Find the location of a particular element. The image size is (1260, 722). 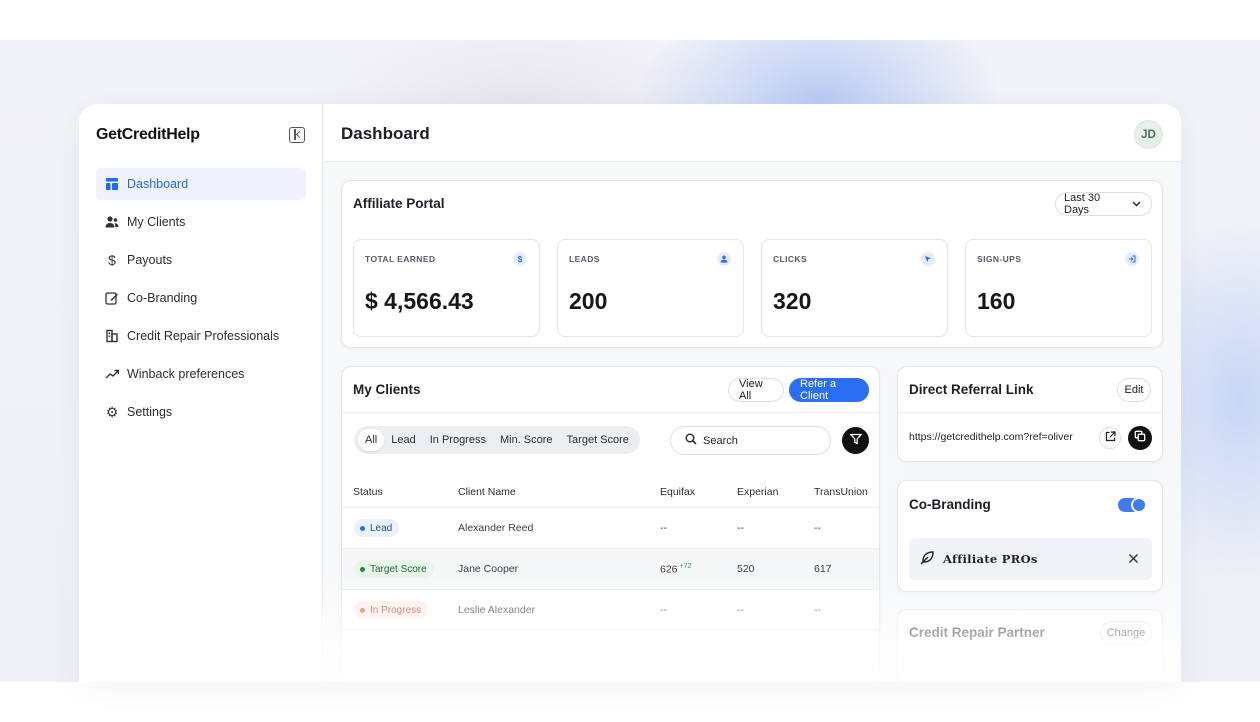

status-badge: Target Score is located at coordinates (394, 569).